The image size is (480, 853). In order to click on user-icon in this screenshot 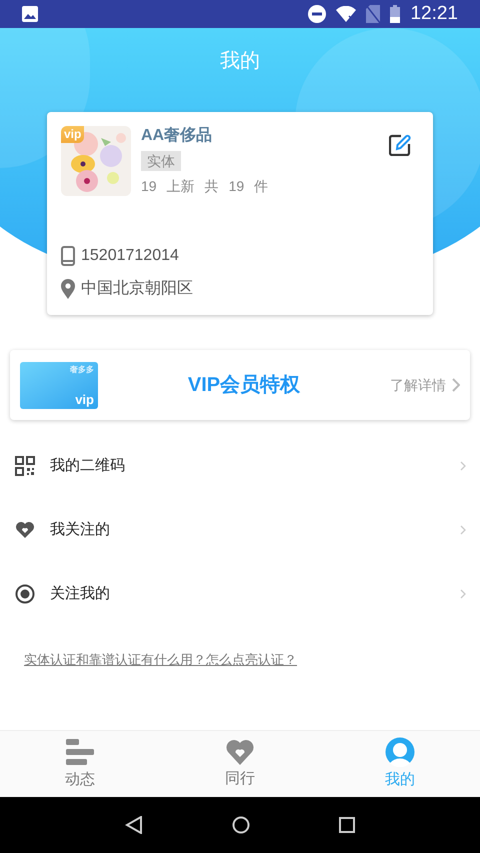, I will do `click(400, 751)`.